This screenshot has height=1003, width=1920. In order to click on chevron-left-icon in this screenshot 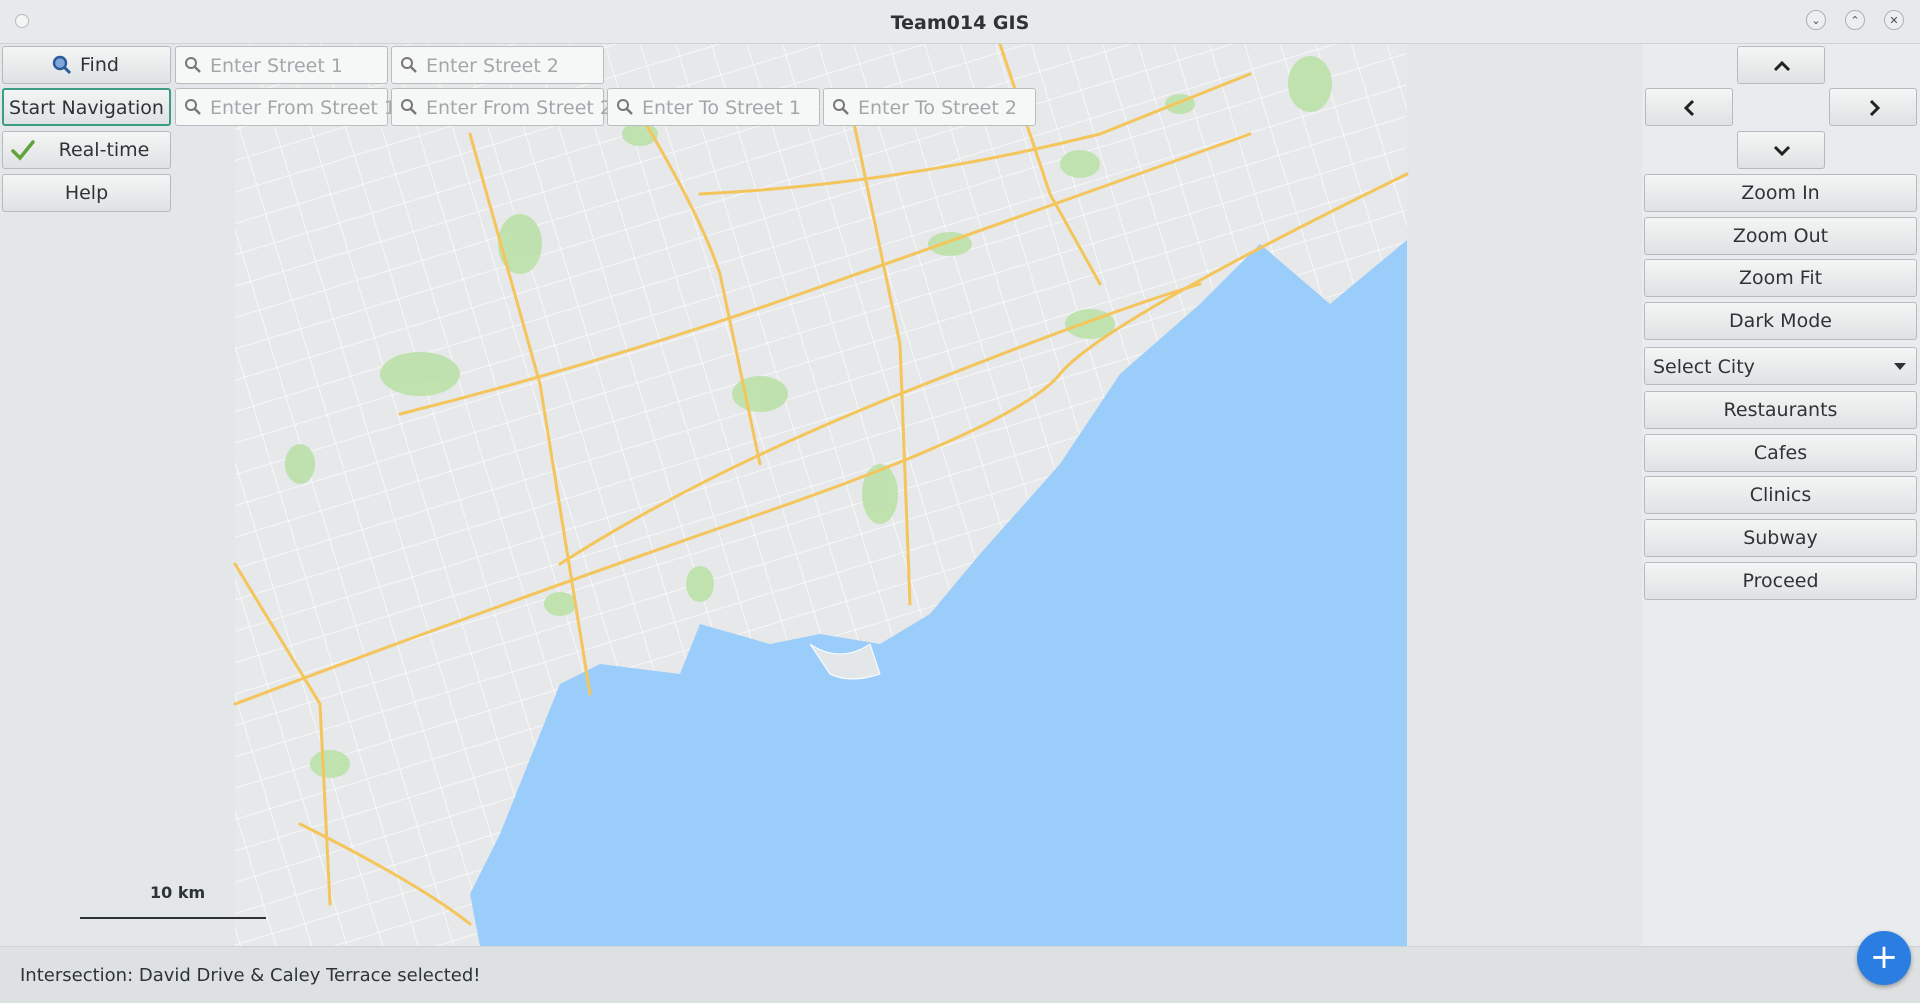, I will do `click(1689, 108)`.